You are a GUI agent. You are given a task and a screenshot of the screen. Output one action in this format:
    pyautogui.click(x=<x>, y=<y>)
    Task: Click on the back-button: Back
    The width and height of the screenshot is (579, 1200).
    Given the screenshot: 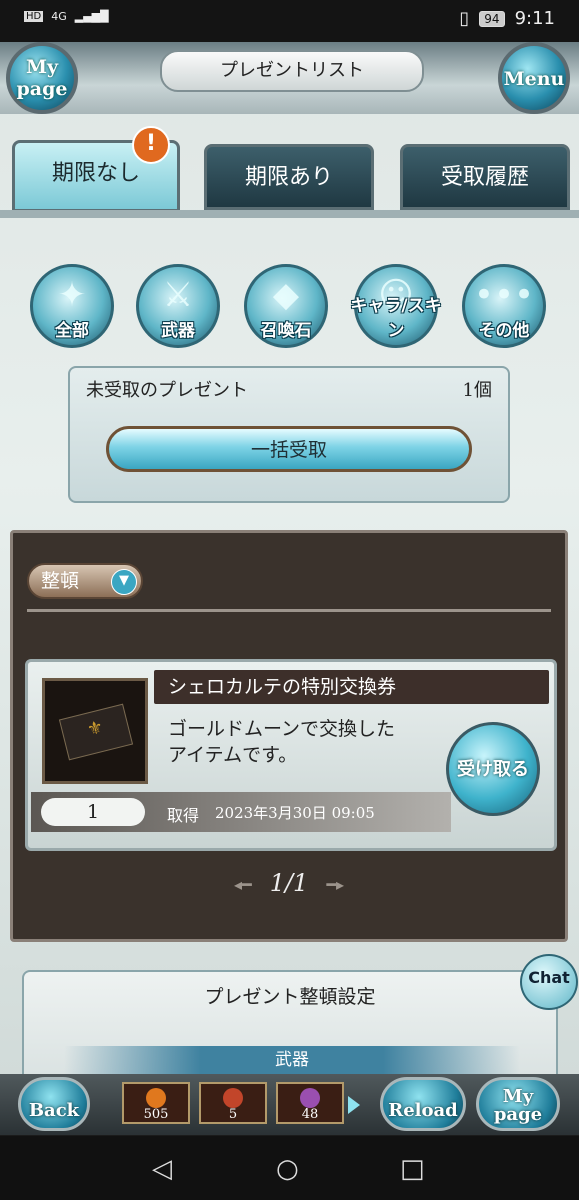 What is the action you would take?
    pyautogui.click(x=54, y=1104)
    